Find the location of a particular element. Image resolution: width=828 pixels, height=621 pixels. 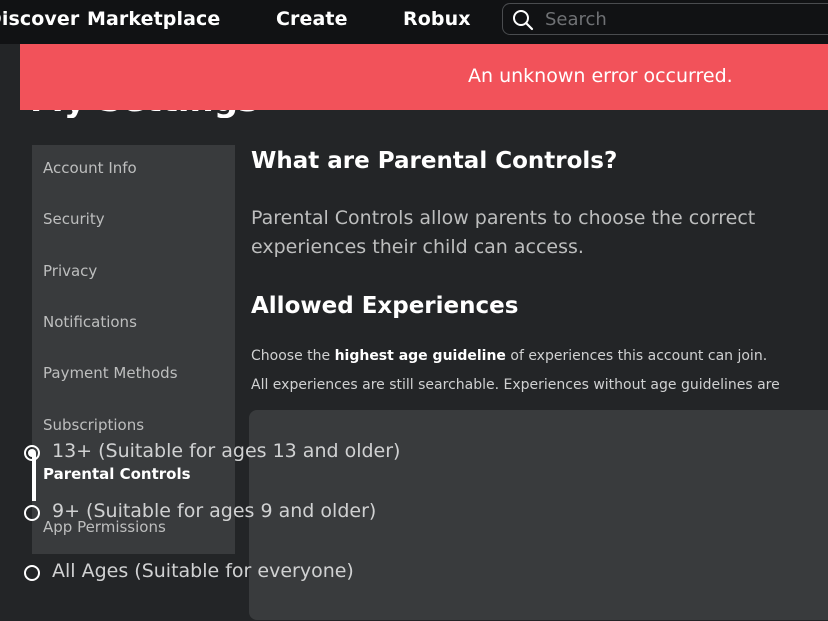

page-title-text: My Settings is located at coordinates (160, 114).